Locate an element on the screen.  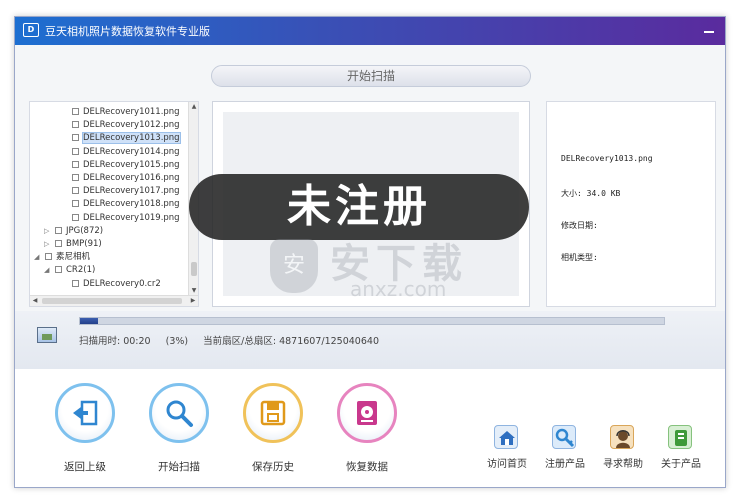
scan-status-icon is located at coordinates (47, 335).